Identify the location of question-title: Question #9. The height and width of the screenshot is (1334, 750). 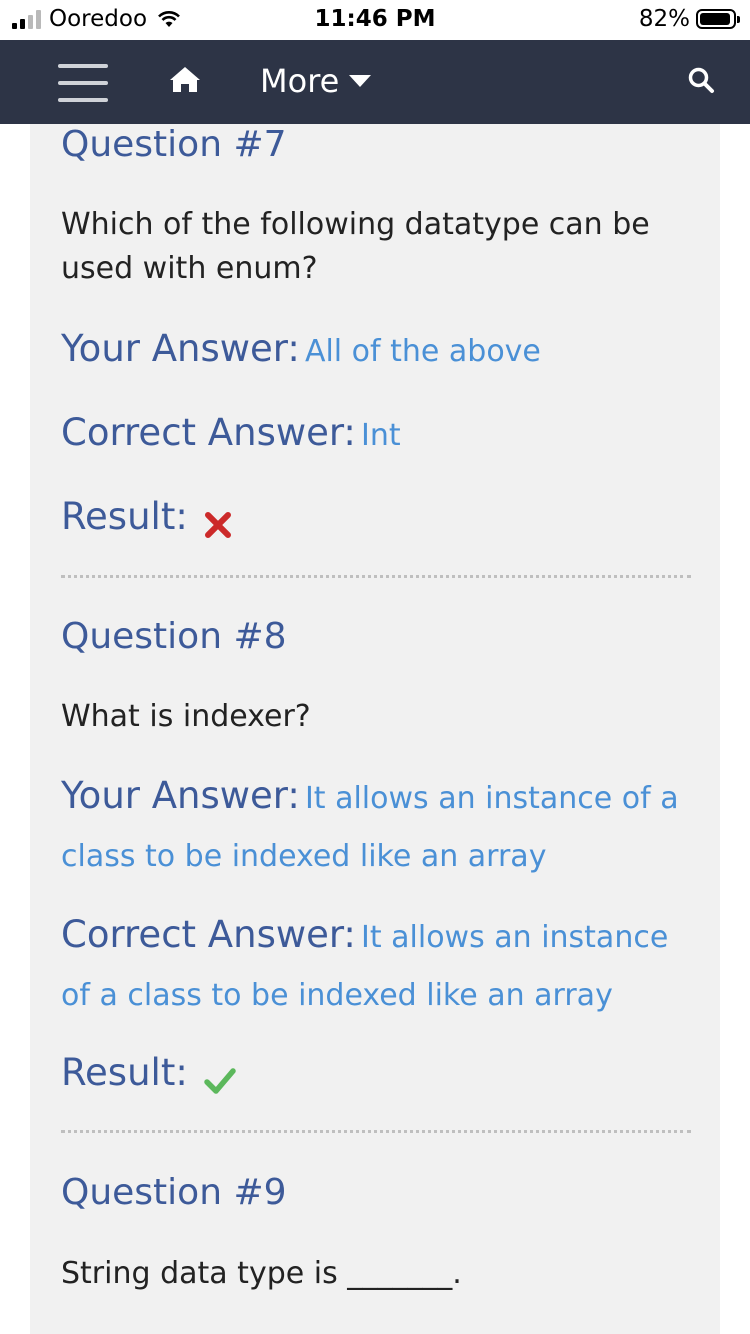
(174, 1192).